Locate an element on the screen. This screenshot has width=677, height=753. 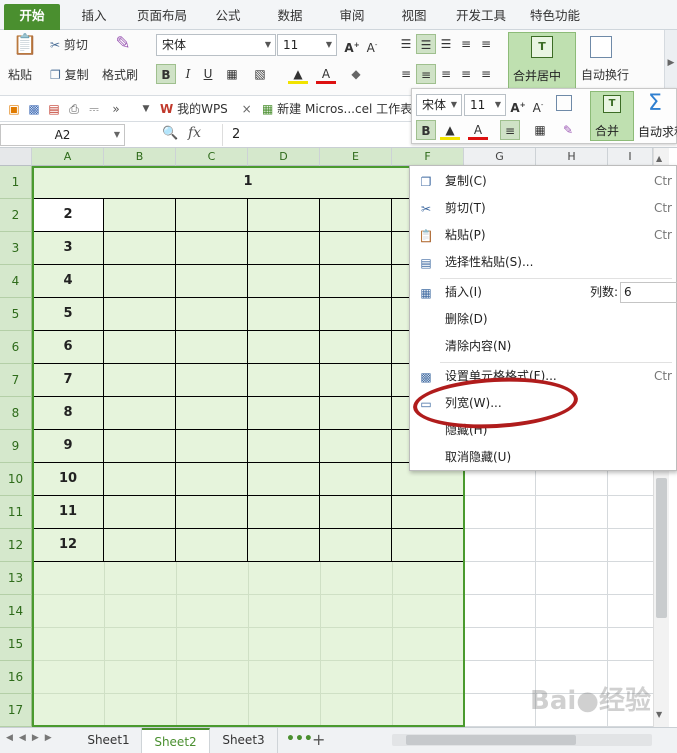
mini-size-select: 11 ▼ is located at coordinates (485, 105).